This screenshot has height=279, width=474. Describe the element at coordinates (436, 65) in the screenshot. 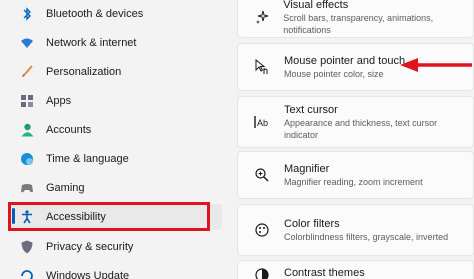

I see `red-arrow-annotation` at that location.